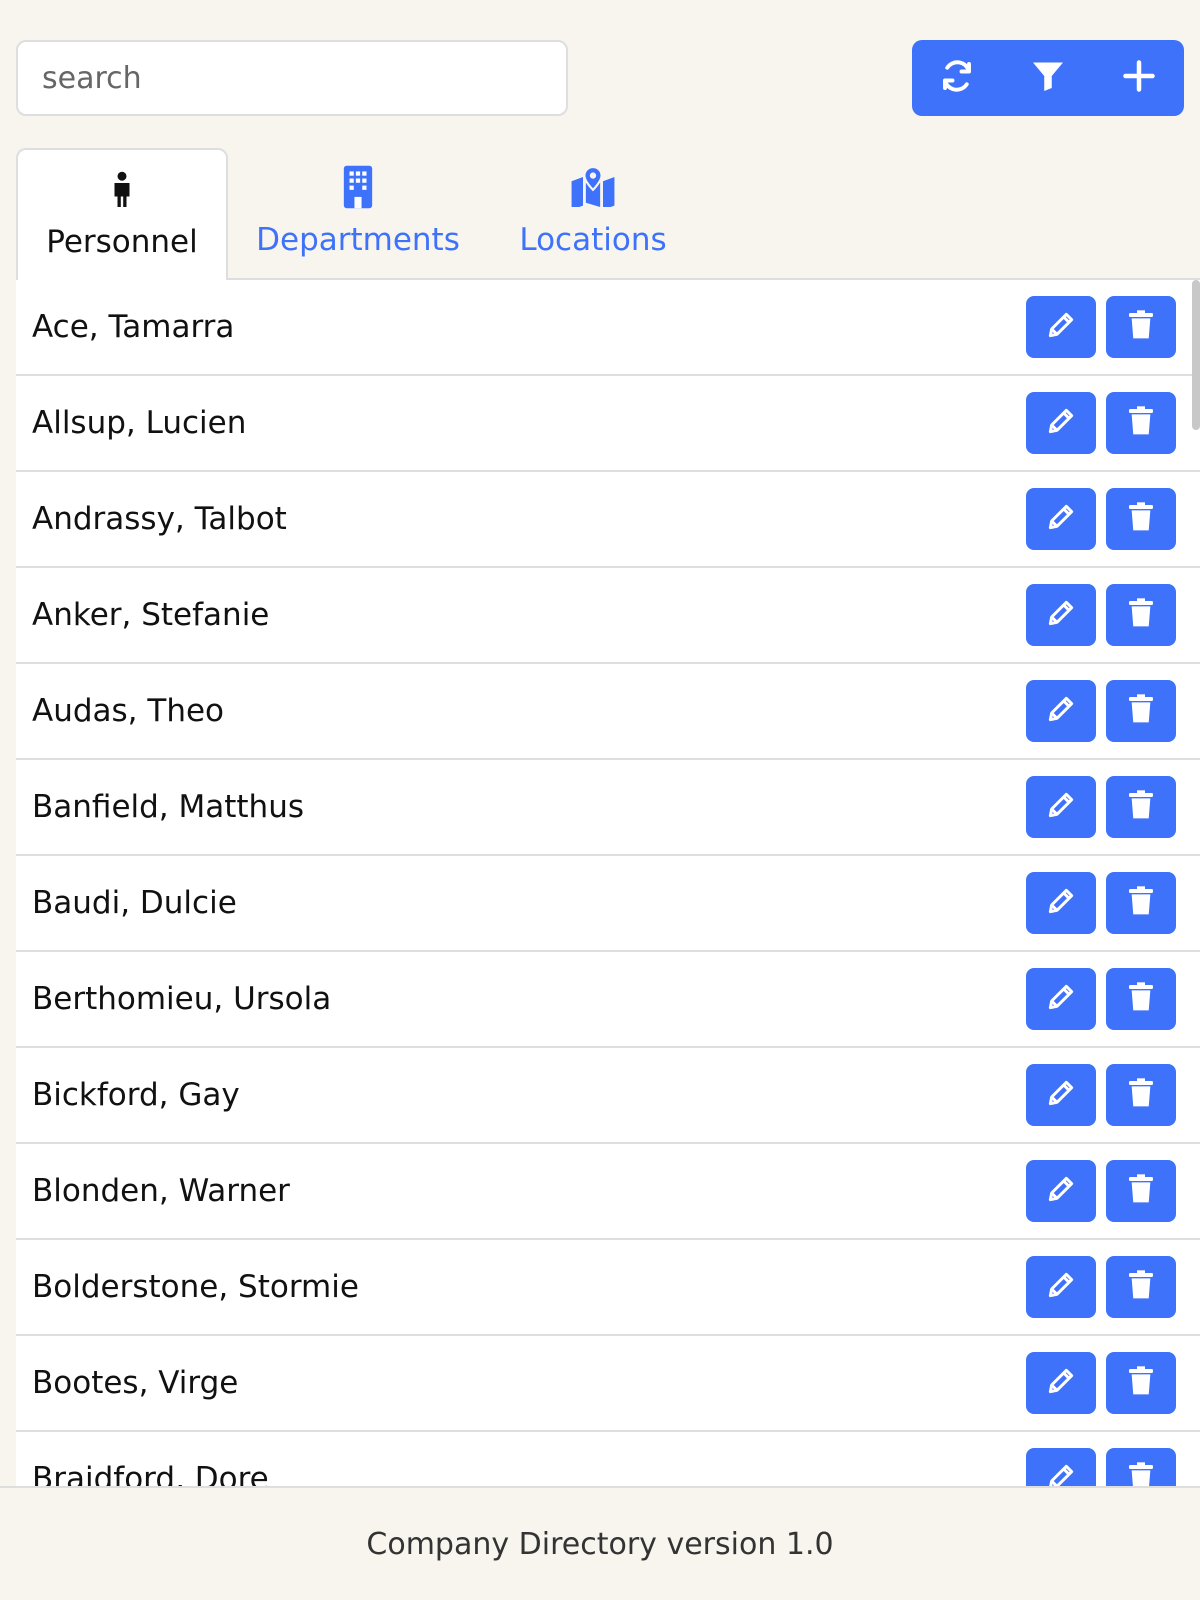 This screenshot has width=1200, height=1600. Describe the element at coordinates (608, 904) in the screenshot. I see `table-row: Baudi, Dulcie` at that location.